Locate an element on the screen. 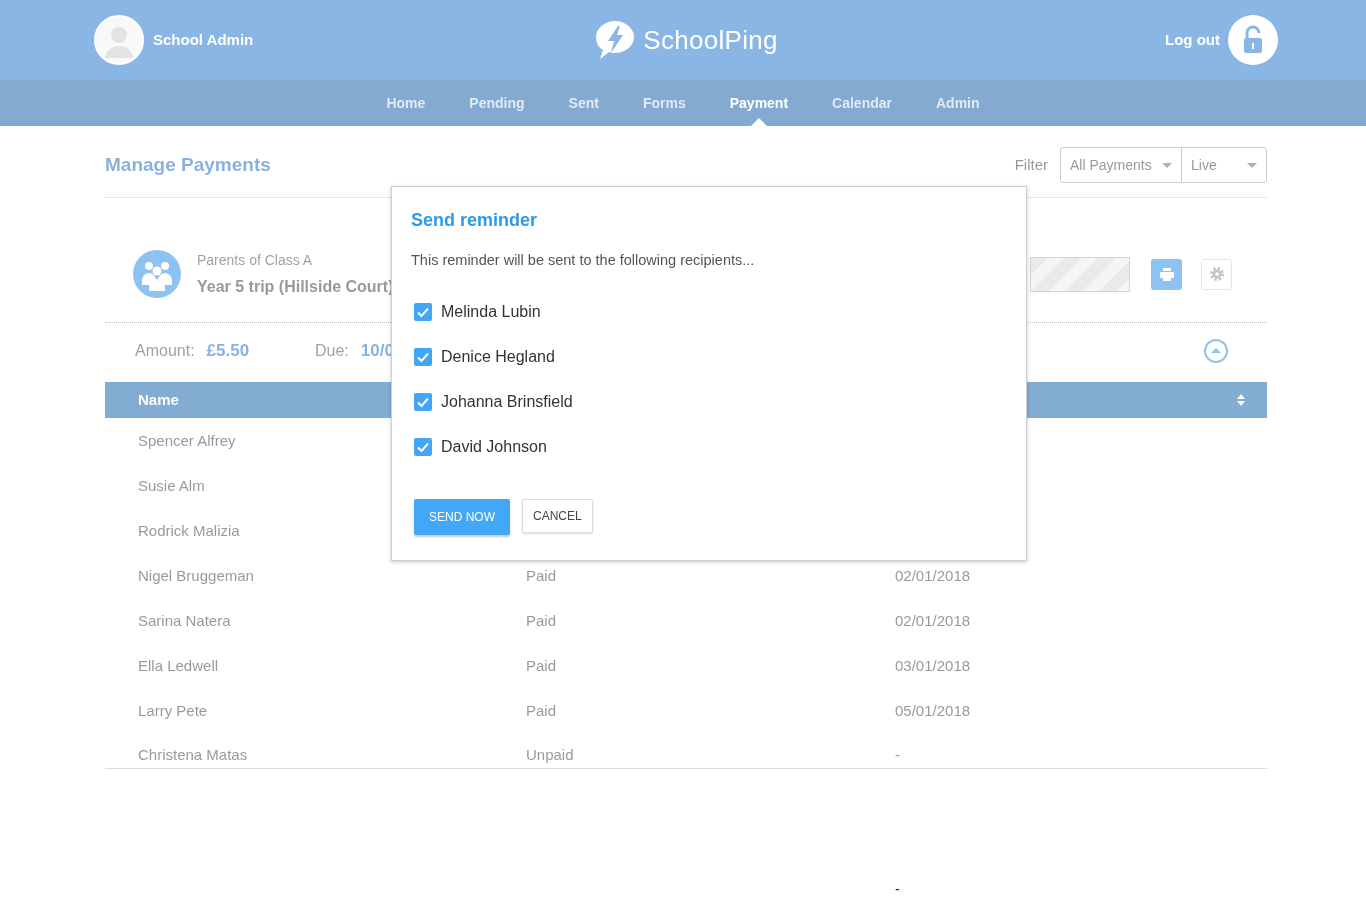 The image size is (1366, 900). filter-label: Filter is located at coordinates (1031, 164).